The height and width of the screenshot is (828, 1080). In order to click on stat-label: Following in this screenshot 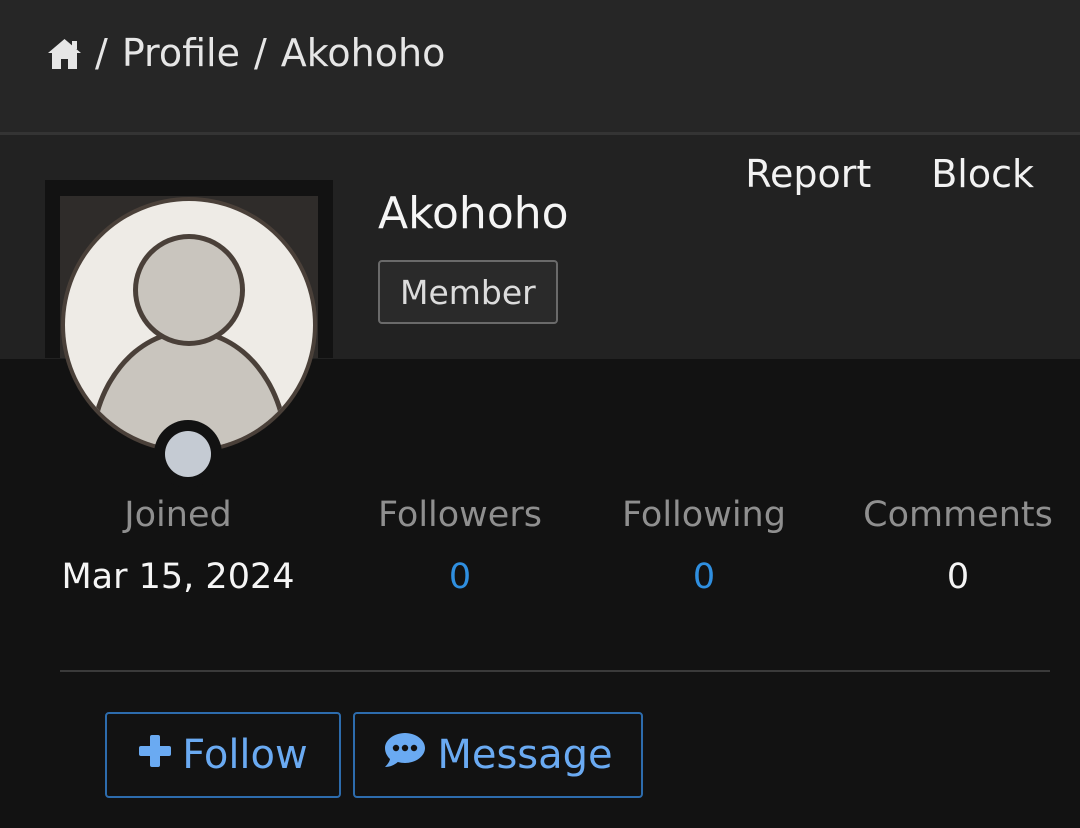, I will do `click(704, 515)`.